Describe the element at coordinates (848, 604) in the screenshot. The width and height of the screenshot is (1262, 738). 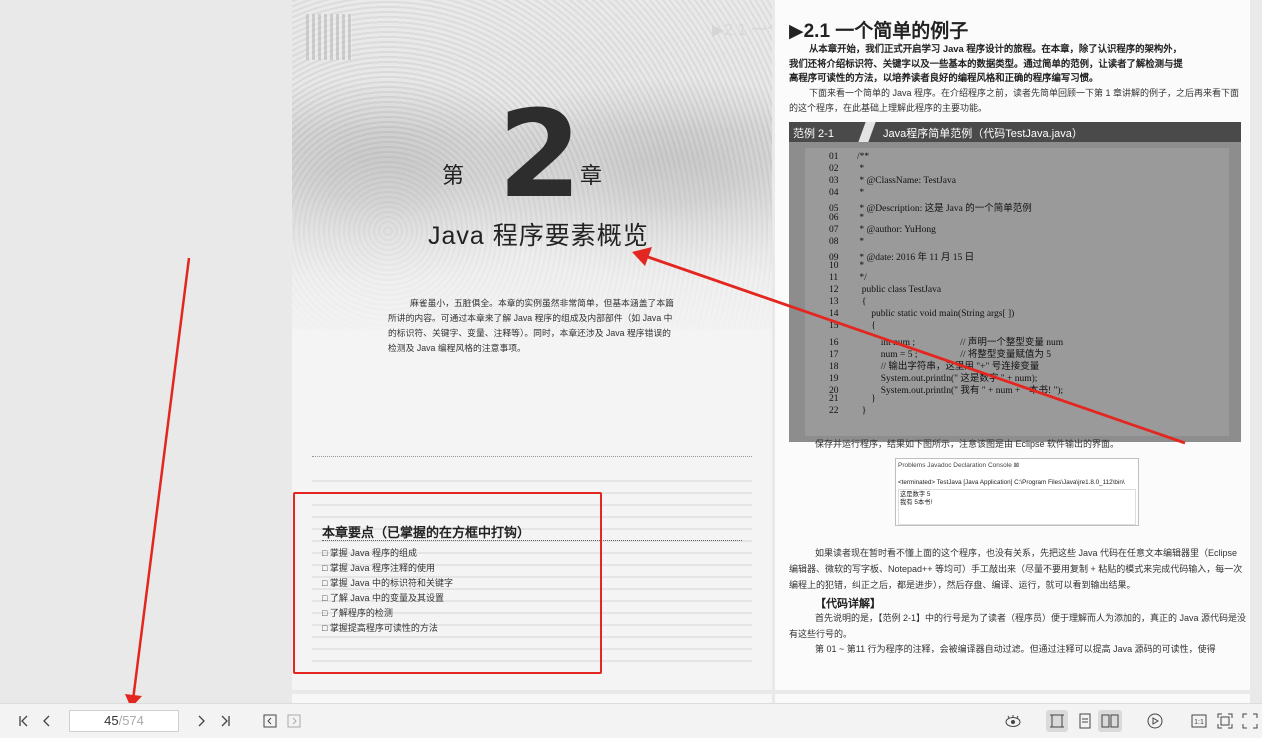
I see `subheading: 【代码详解】` at that location.